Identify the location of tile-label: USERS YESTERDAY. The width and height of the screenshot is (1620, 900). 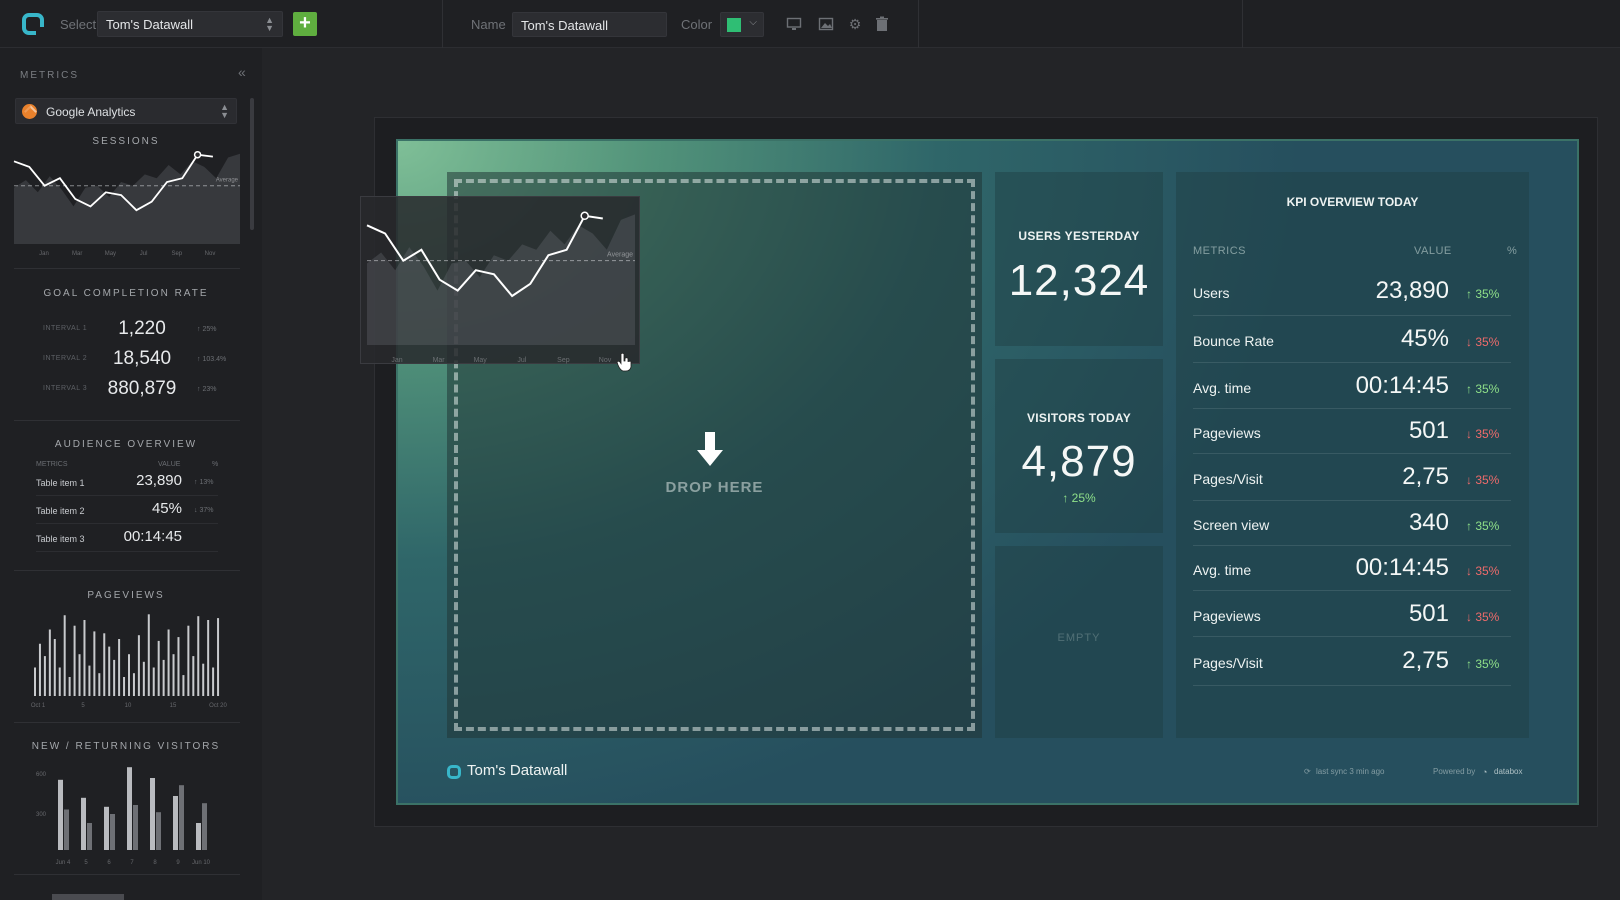
(1079, 236).